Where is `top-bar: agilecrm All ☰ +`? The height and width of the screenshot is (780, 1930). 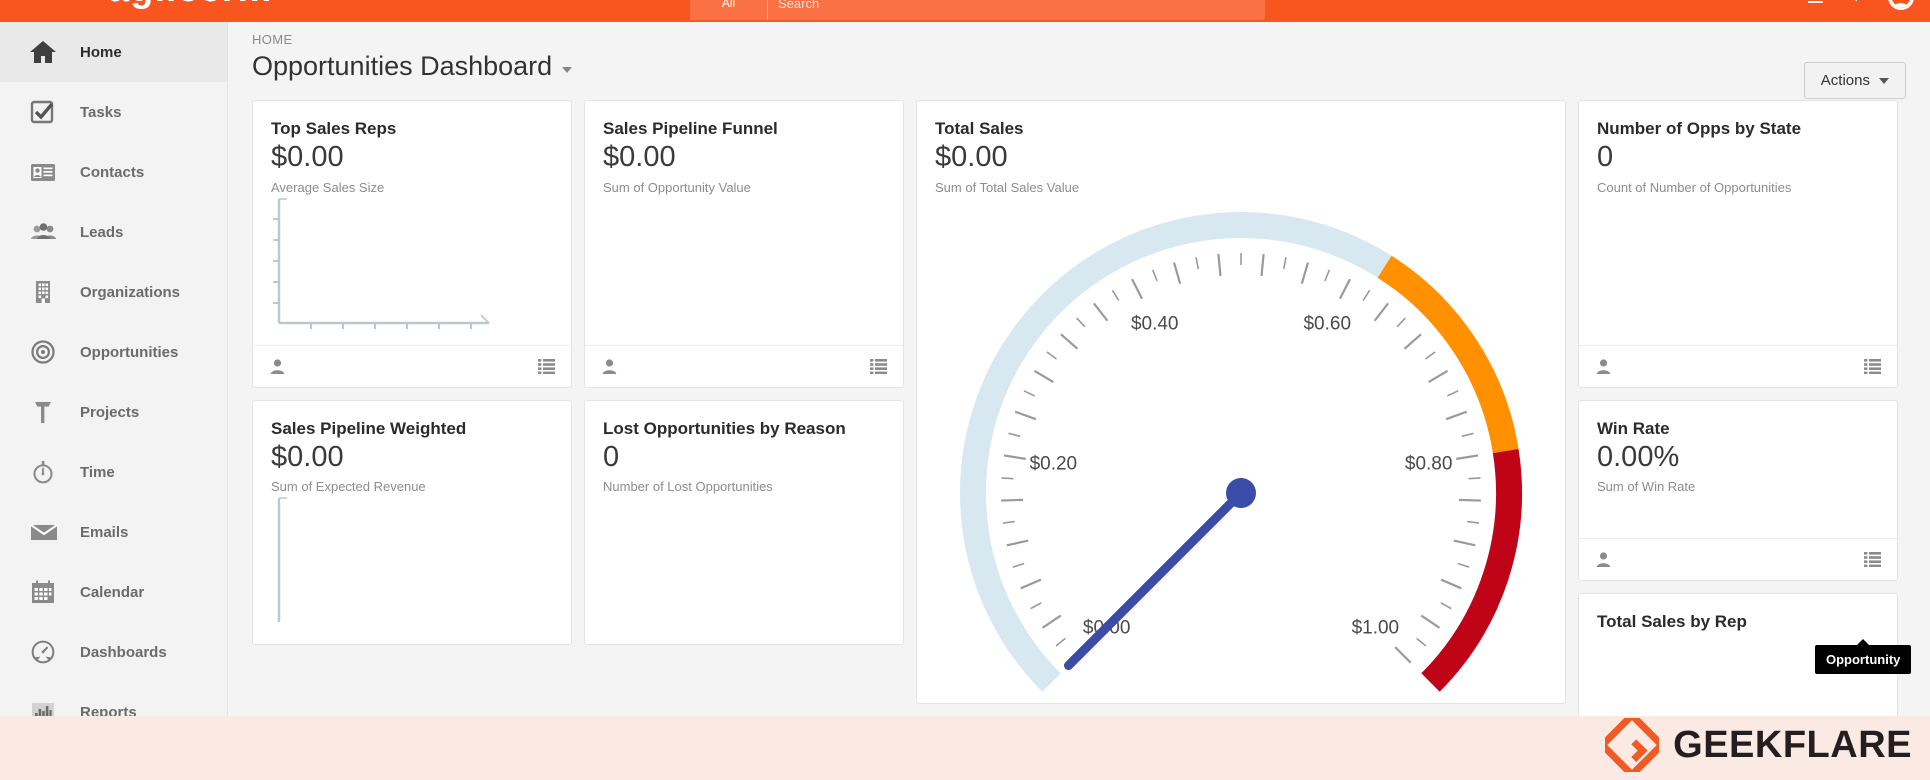 top-bar: agilecrm All ☰ + is located at coordinates (965, 11).